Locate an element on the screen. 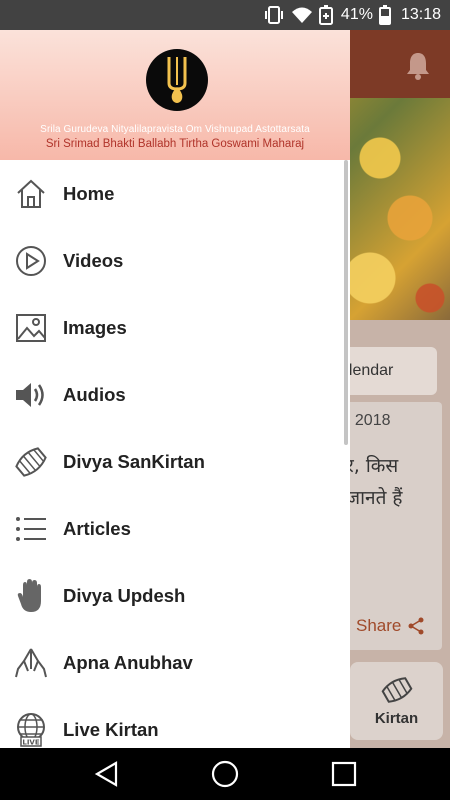 Image resolution: width=450 pixels, height=800 pixels. speaker-icon is located at coordinates (31, 395).